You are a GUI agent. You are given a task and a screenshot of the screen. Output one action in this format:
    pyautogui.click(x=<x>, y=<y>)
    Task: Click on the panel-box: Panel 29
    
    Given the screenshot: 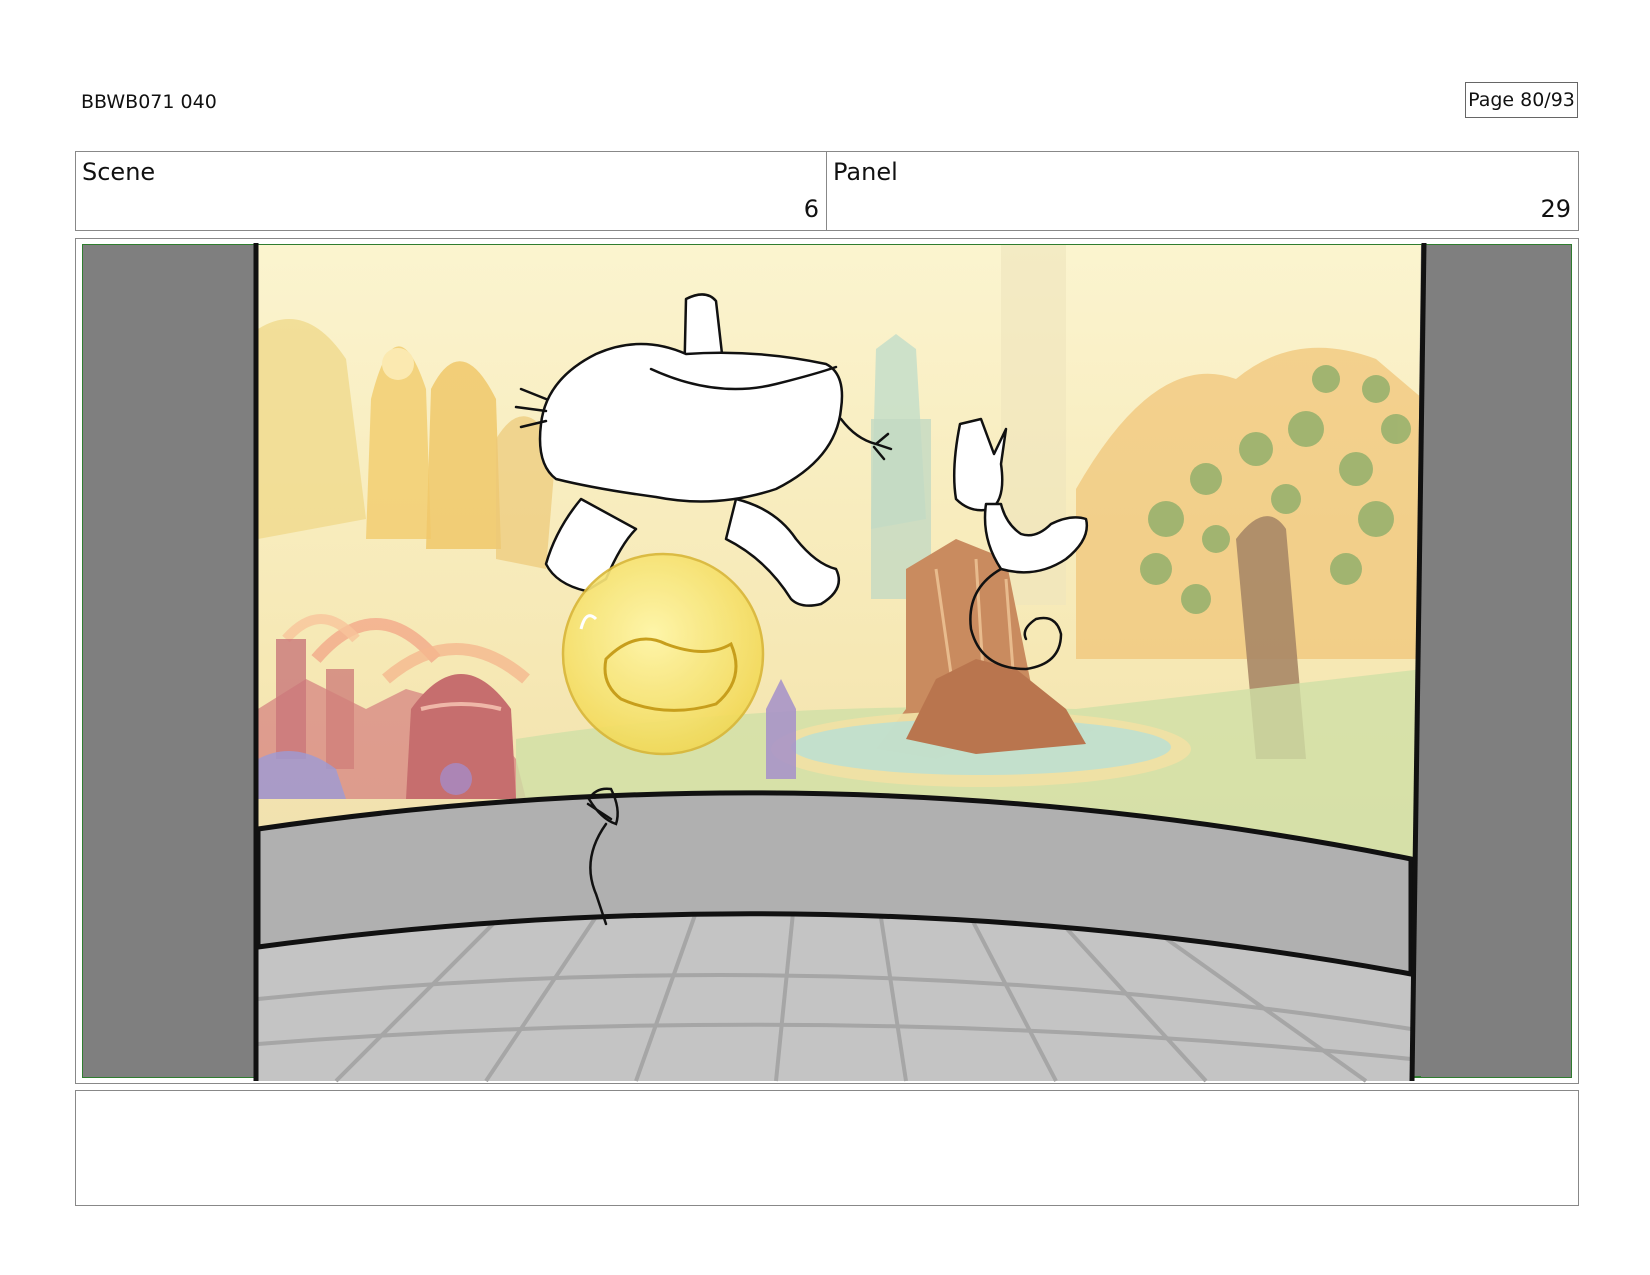 What is the action you would take?
    pyautogui.click(x=1202, y=191)
    